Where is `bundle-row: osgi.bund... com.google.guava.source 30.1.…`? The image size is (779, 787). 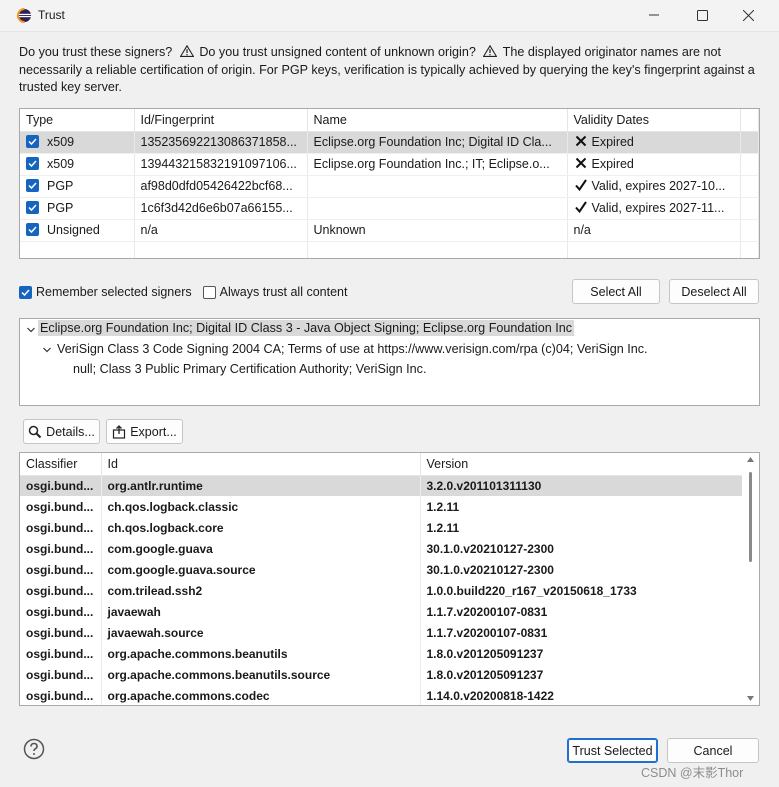
bundle-row: osgi.bund... com.google.guava.source 30.1.… is located at coordinates (381, 569).